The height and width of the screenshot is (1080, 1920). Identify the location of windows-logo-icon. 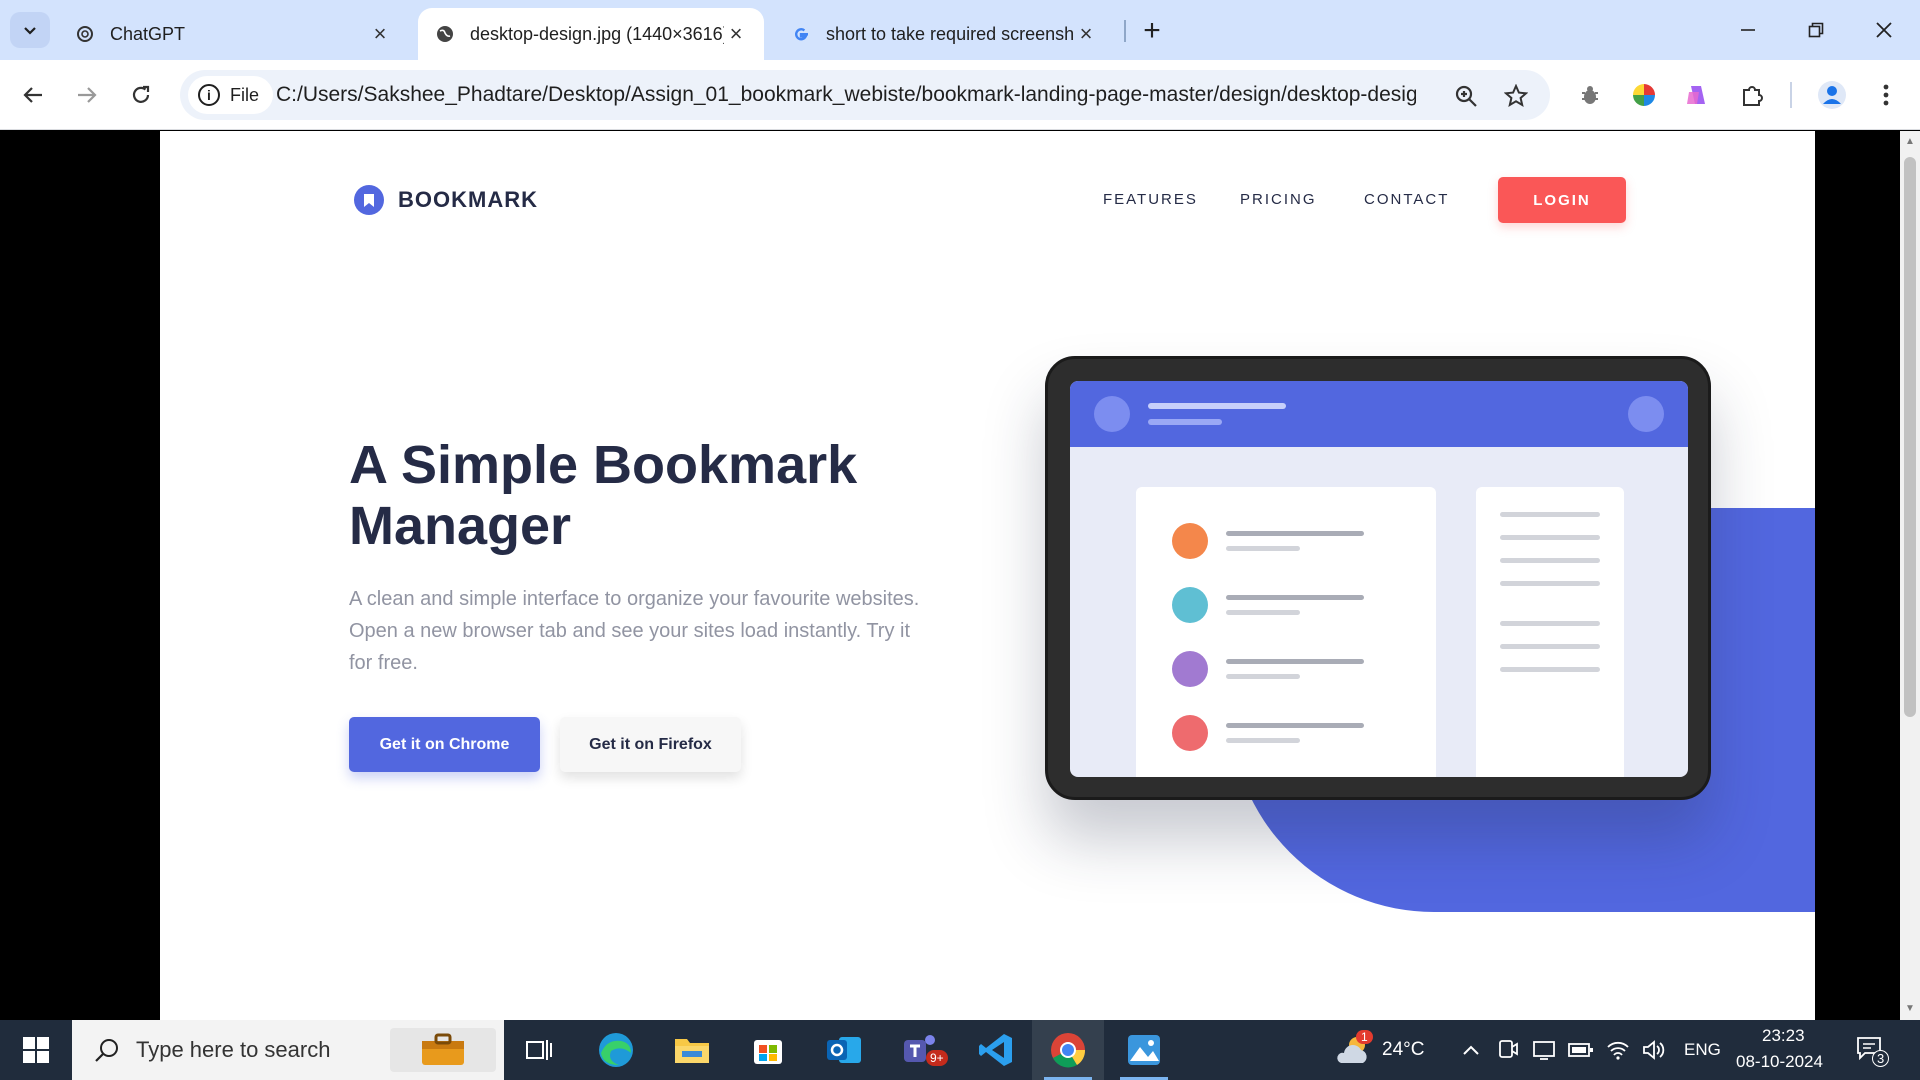
(36, 1050).